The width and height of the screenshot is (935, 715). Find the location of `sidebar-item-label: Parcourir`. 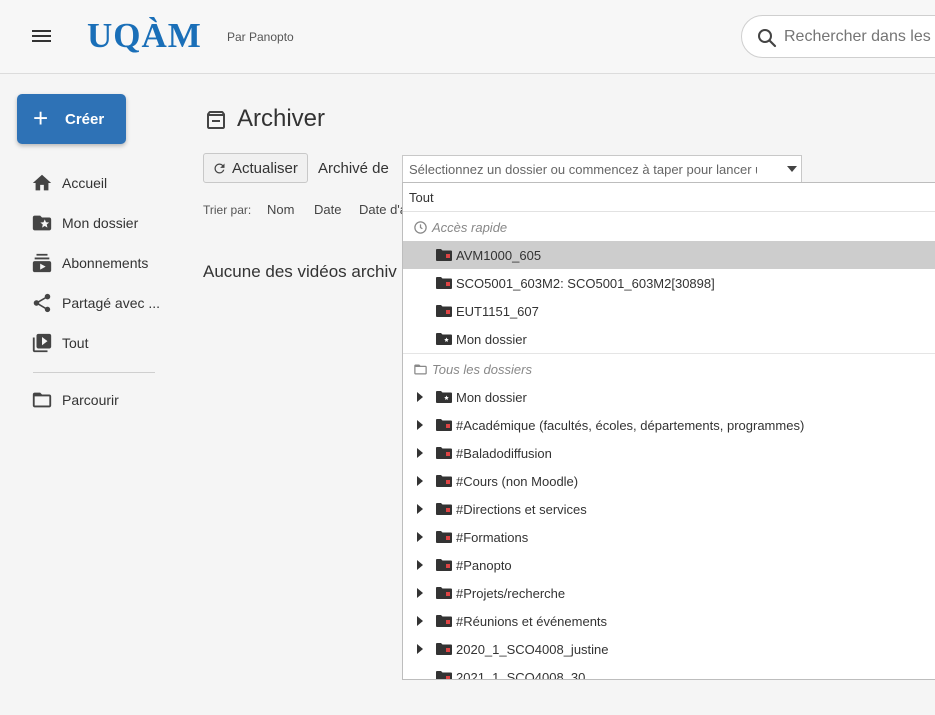

sidebar-item-label: Parcourir is located at coordinates (90, 400).